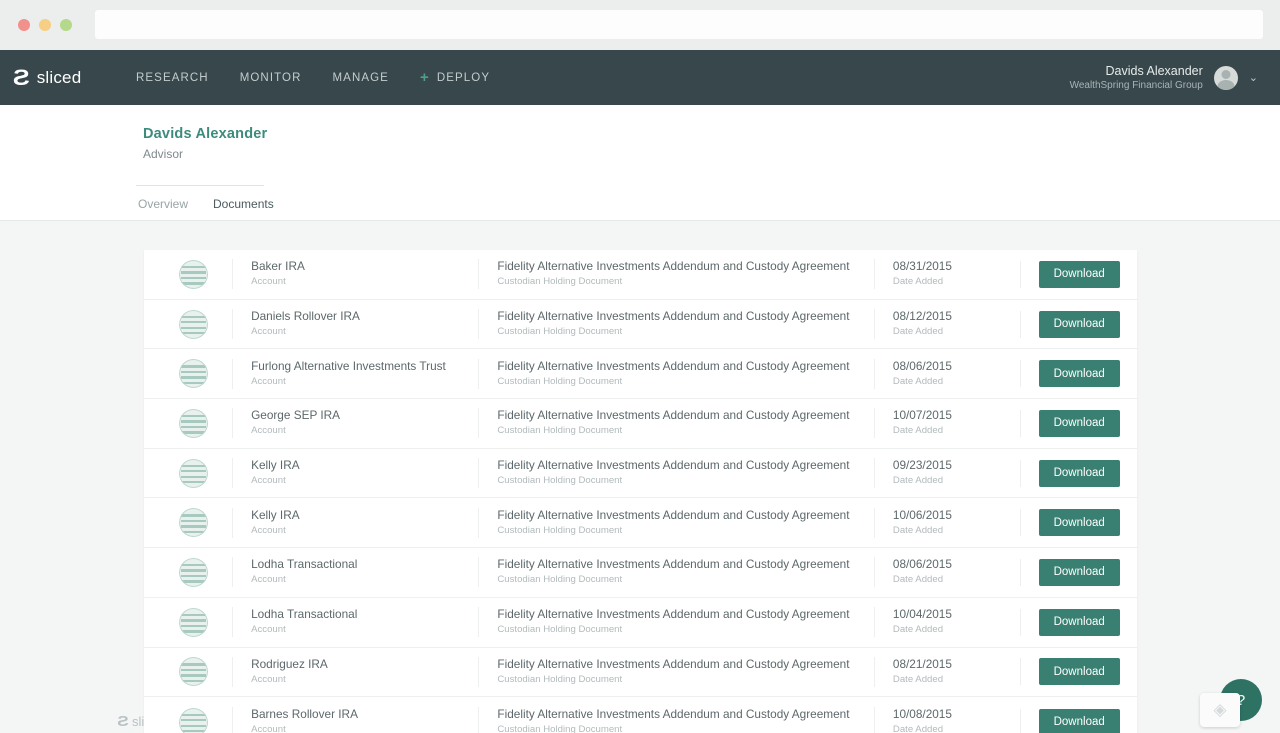 Image resolution: width=1280 pixels, height=733 pixels. Describe the element at coordinates (946, 423) in the screenshot. I see `date-cell: 10/07/2015 Date Added` at that location.